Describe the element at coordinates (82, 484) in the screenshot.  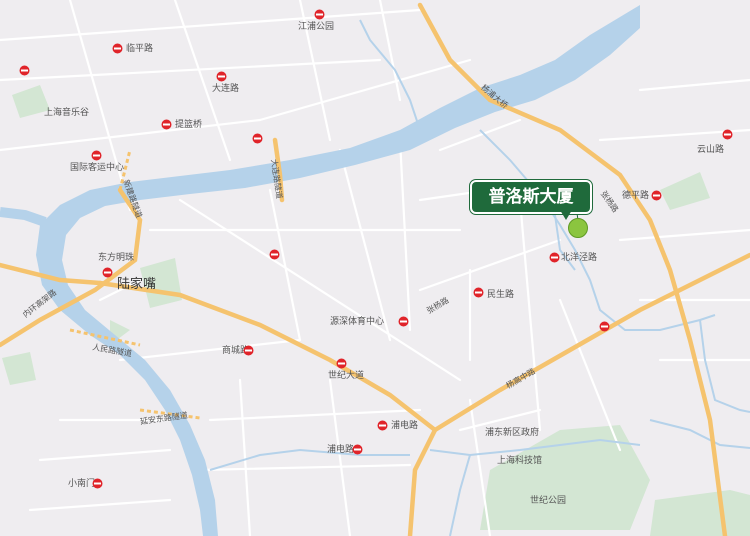
I see `station-label: 小南门` at that location.